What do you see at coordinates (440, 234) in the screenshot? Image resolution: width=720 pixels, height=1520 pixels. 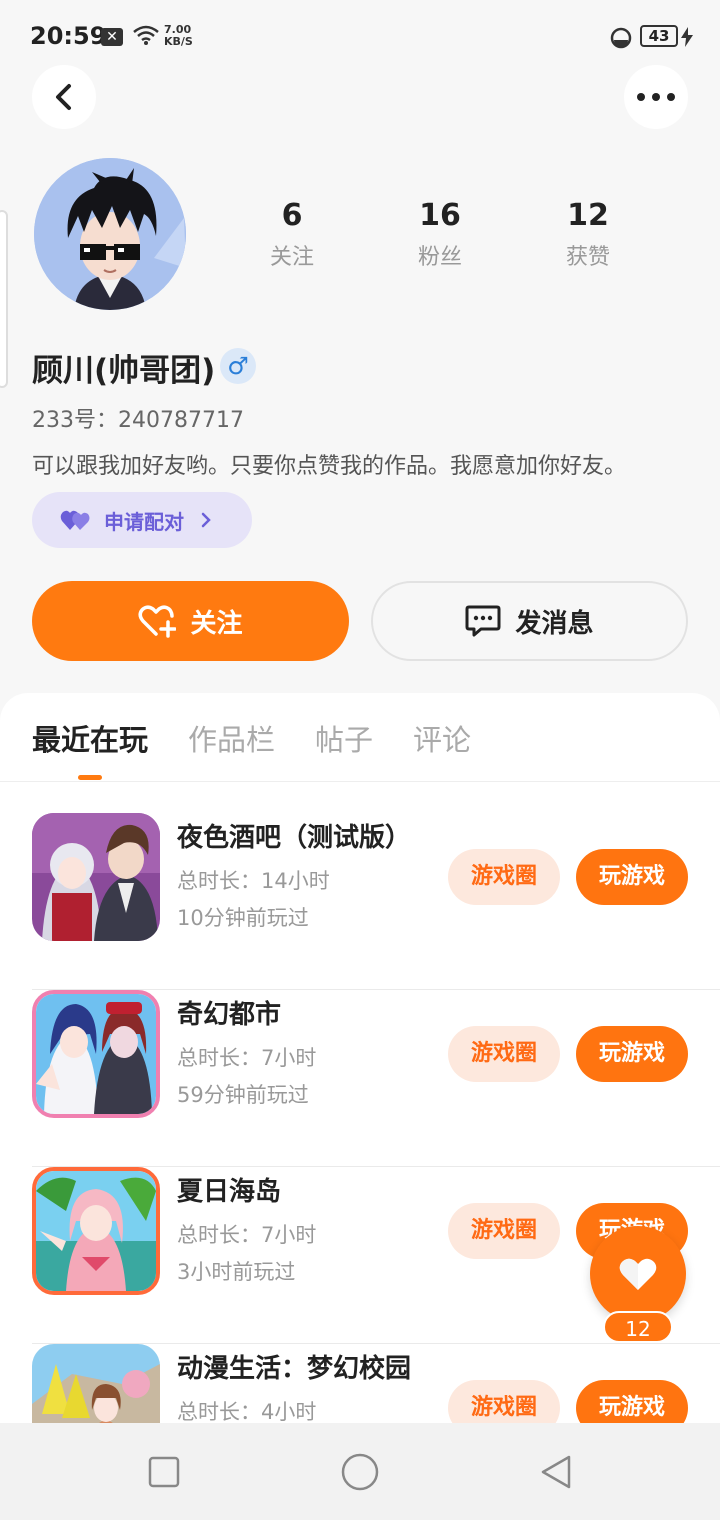 I see `stat-followers: 16 粉丝` at bounding box center [440, 234].